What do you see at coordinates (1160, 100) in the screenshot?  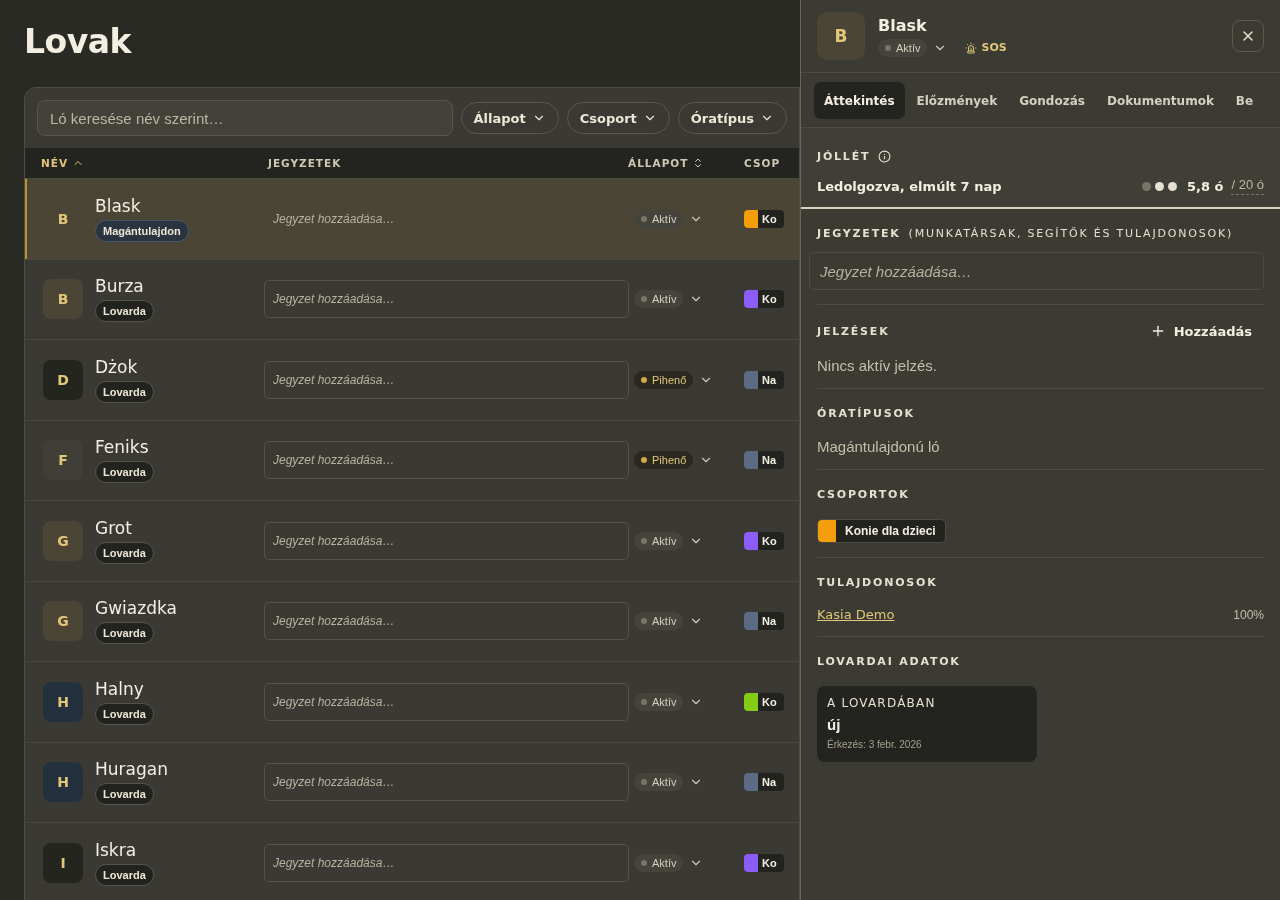 I see `tab: Dokumentumok` at bounding box center [1160, 100].